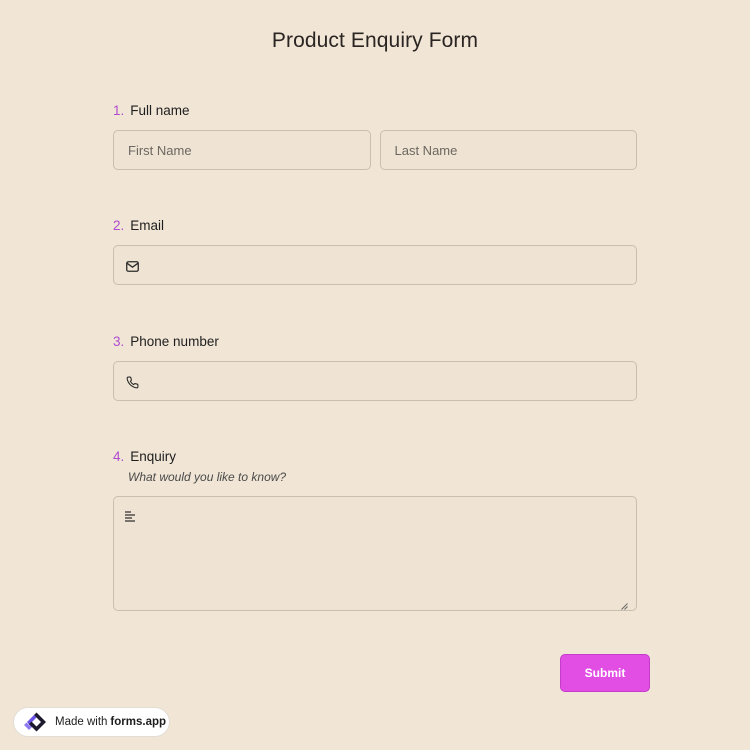  I want to click on question-label: 1. Full name, so click(375, 111).